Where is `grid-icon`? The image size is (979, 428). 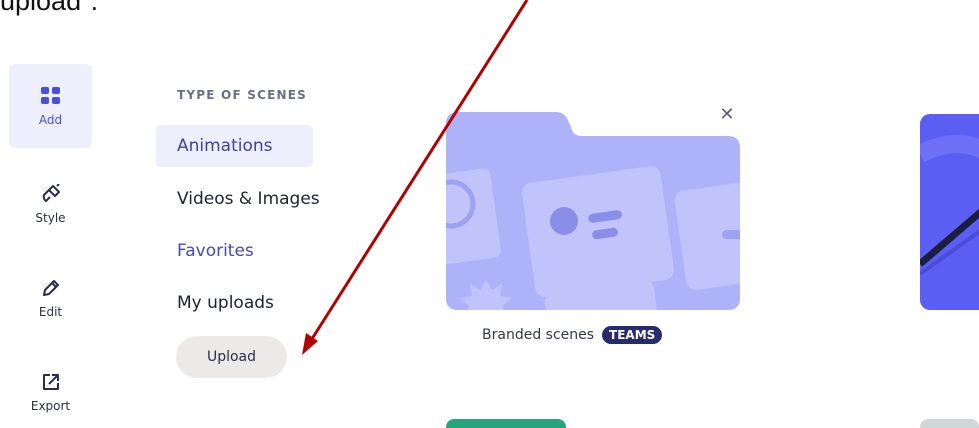 grid-icon is located at coordinates (51, 96).